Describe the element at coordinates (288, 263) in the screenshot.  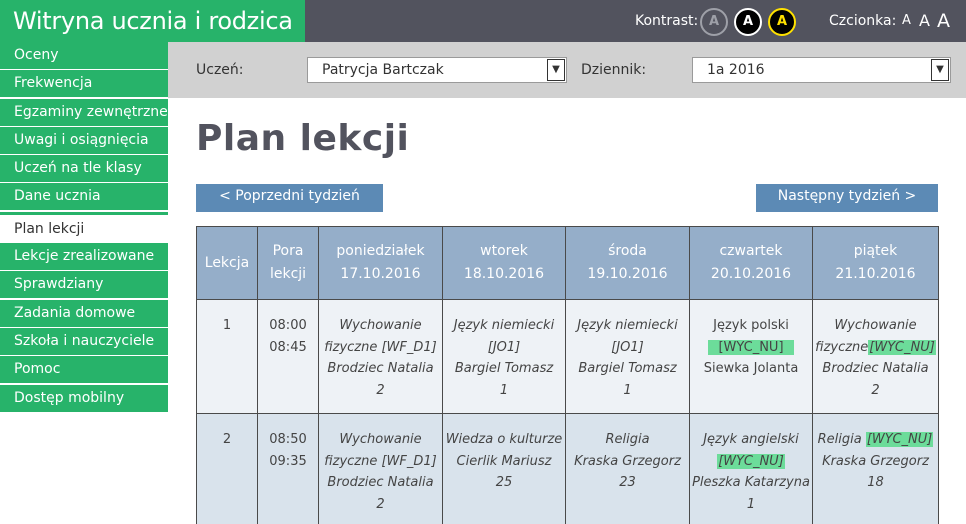
I see `column-header-time: Pora lekcji` at that location.